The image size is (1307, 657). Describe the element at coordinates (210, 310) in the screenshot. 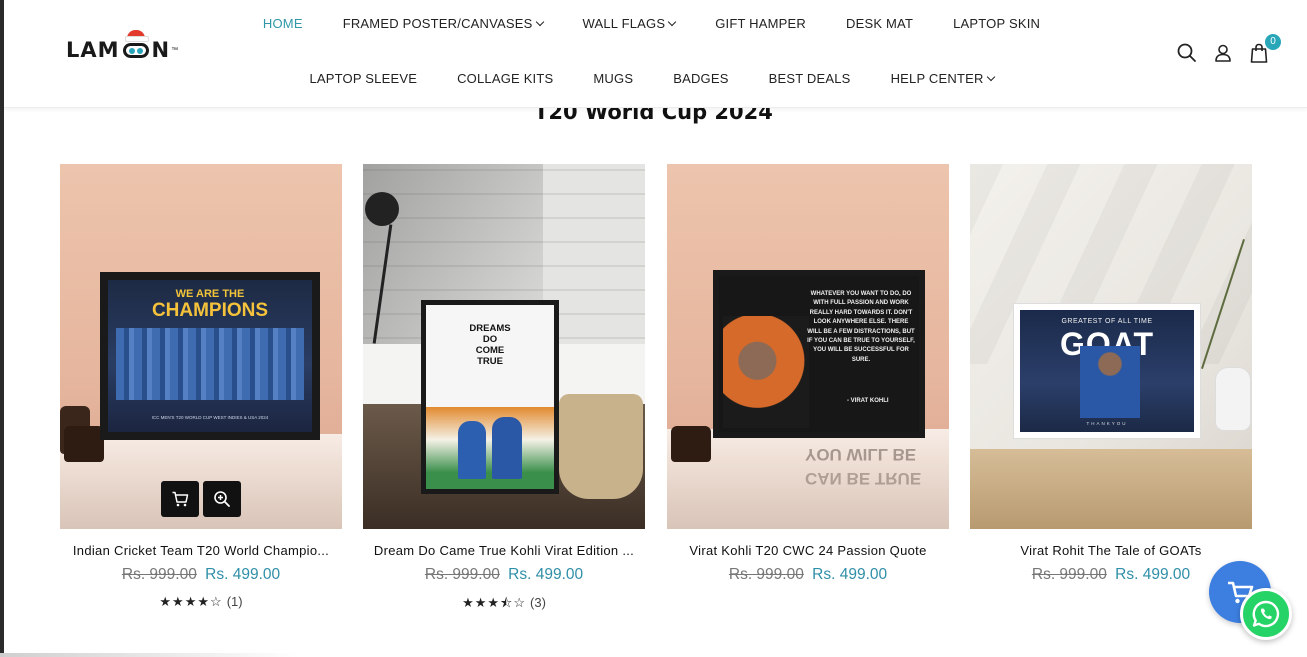

I see `poster-headline-2: CHAMPIONS` at that location.